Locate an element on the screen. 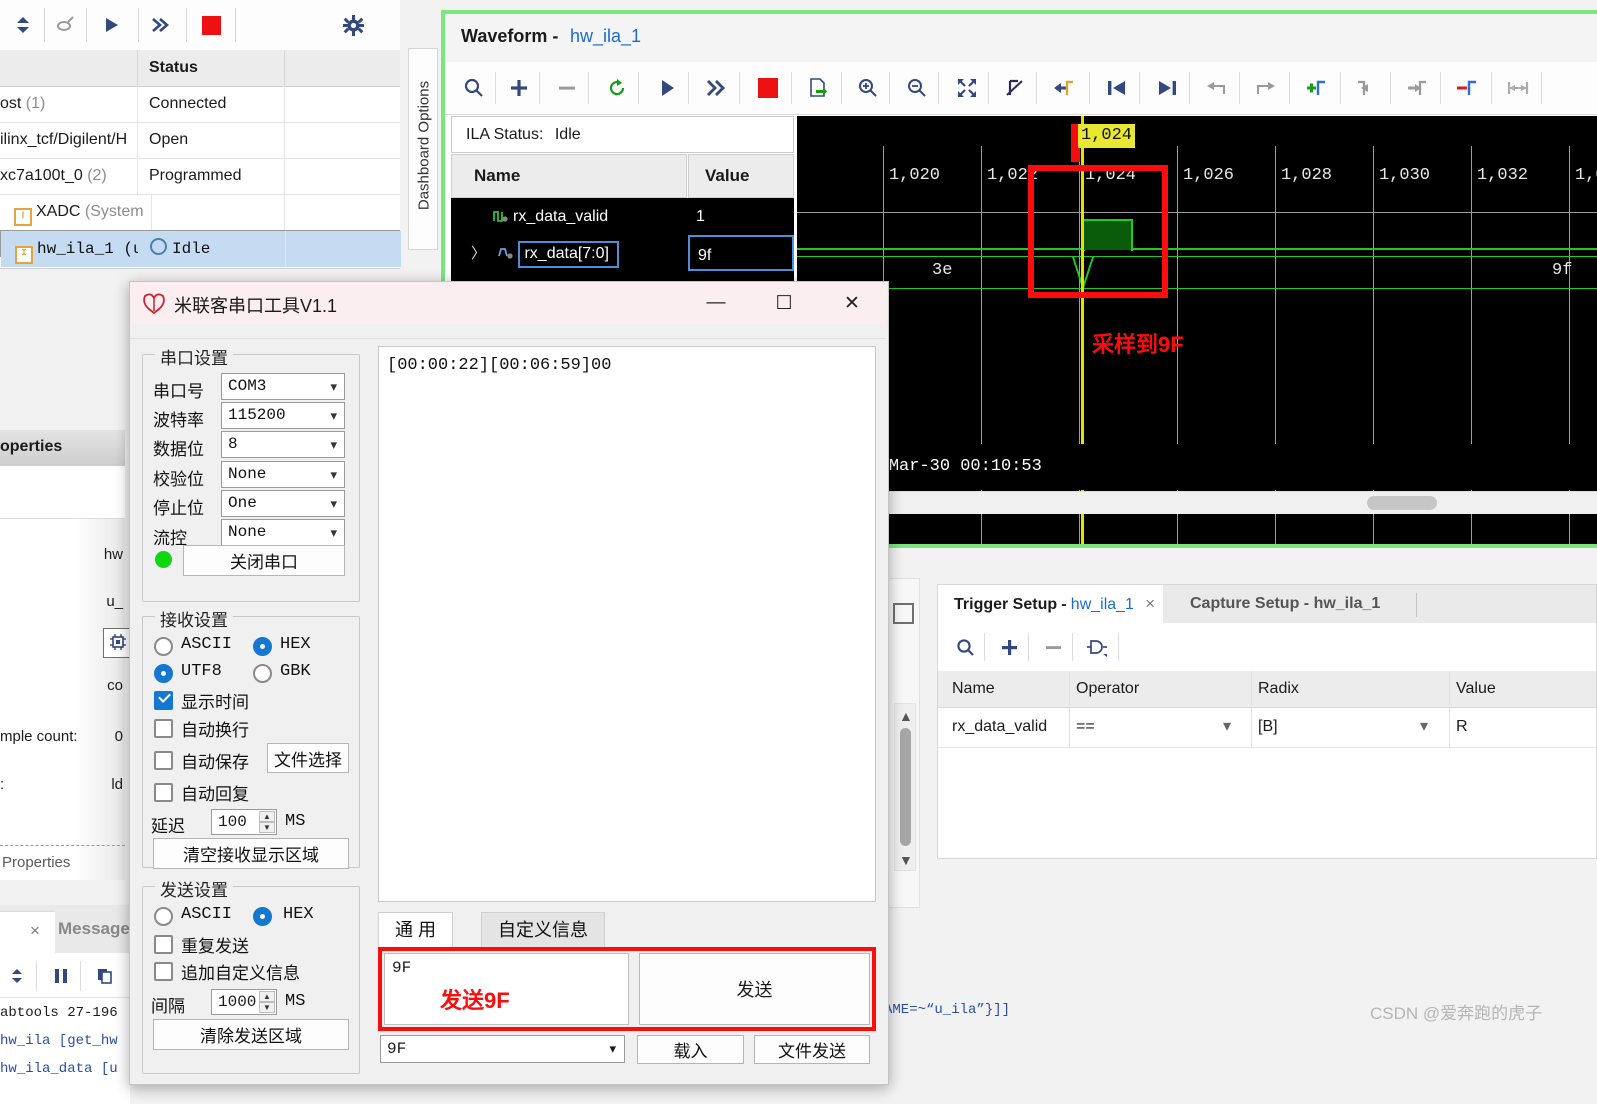  zoom-out-icon is located at coordinates (917, 88).